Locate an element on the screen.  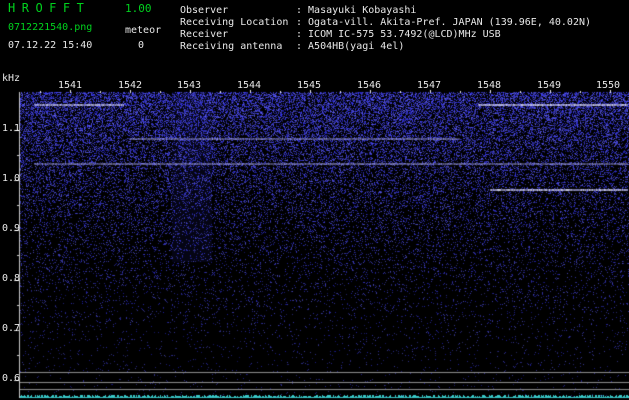
antenna-value: : A504HB(yagi 4el) is located at coordinates (350, 46).